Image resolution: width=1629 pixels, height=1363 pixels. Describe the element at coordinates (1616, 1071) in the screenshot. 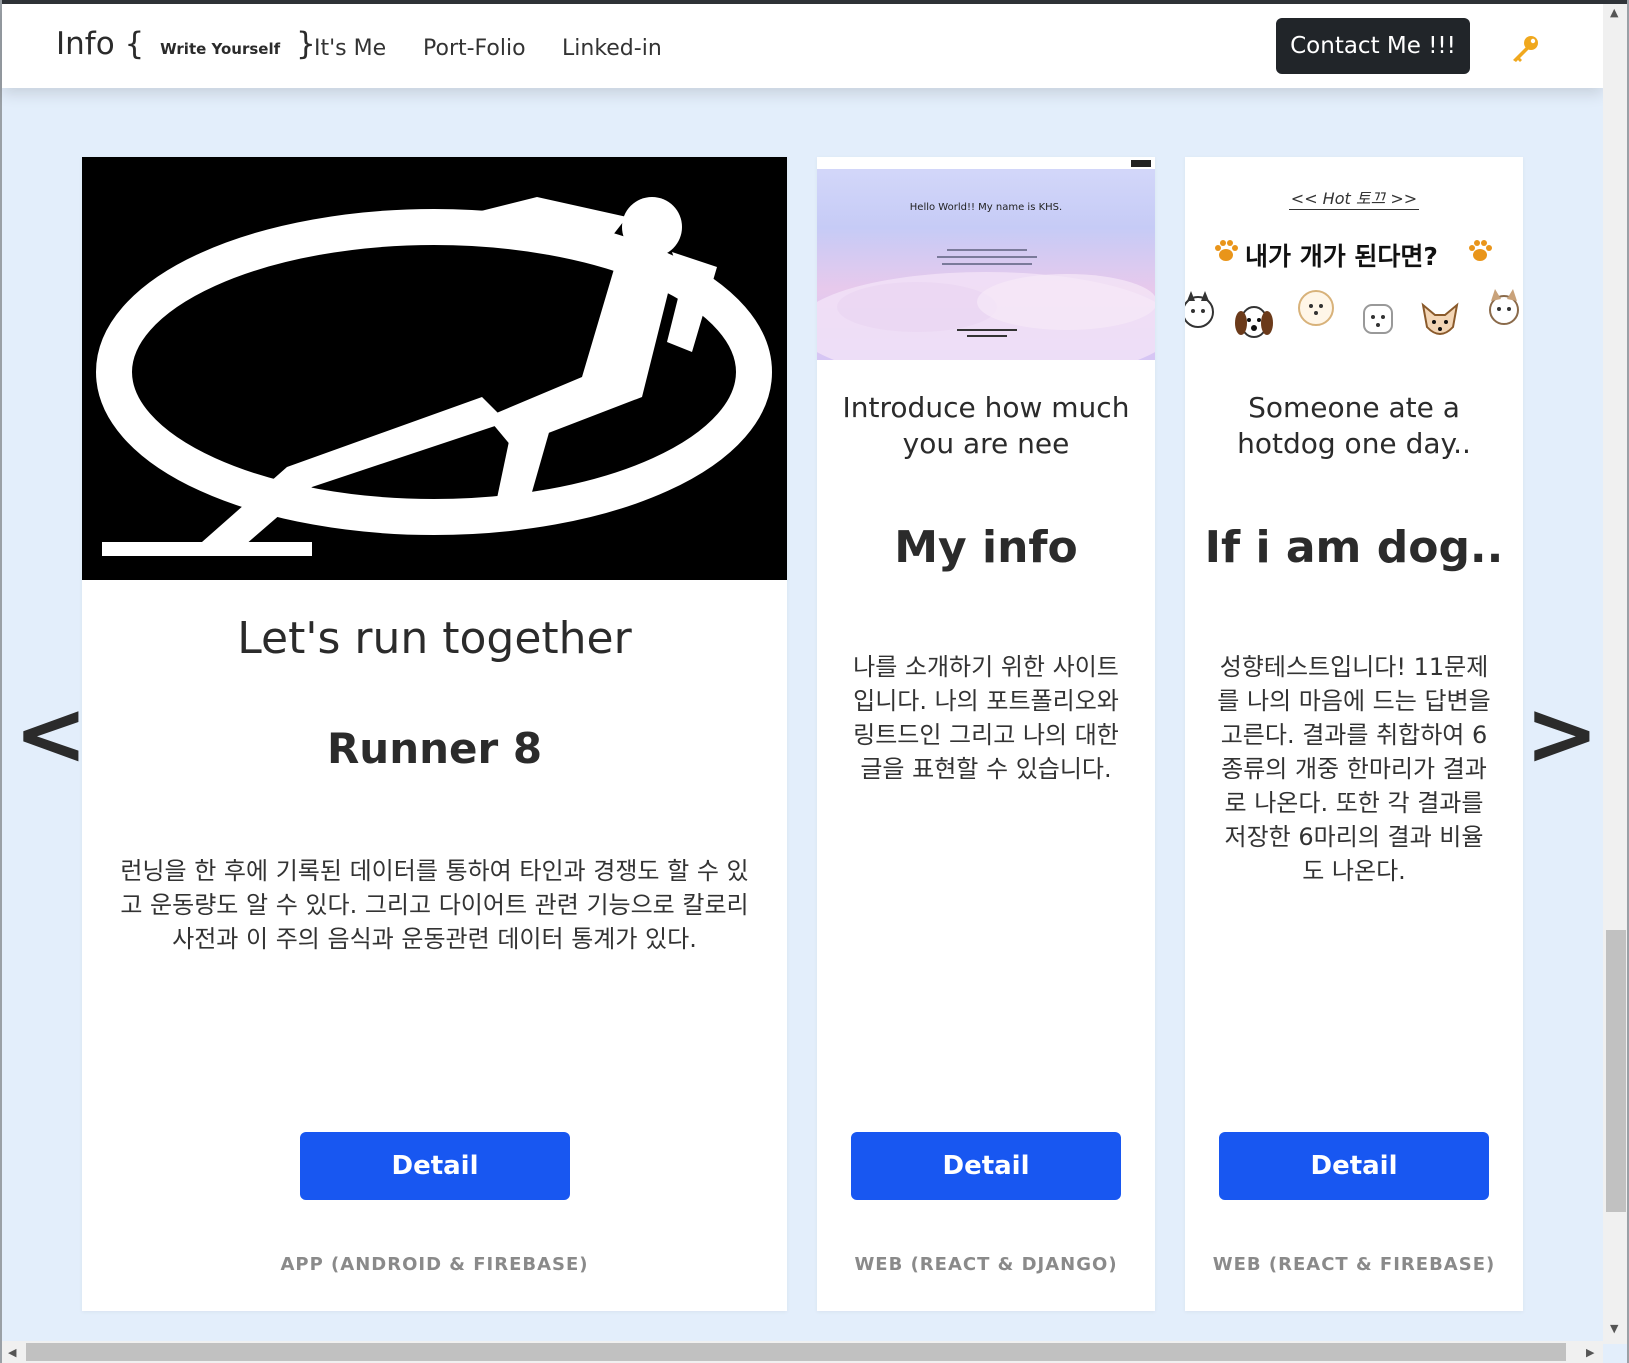

I see `vertical-scrollbar-thumb` at that location.